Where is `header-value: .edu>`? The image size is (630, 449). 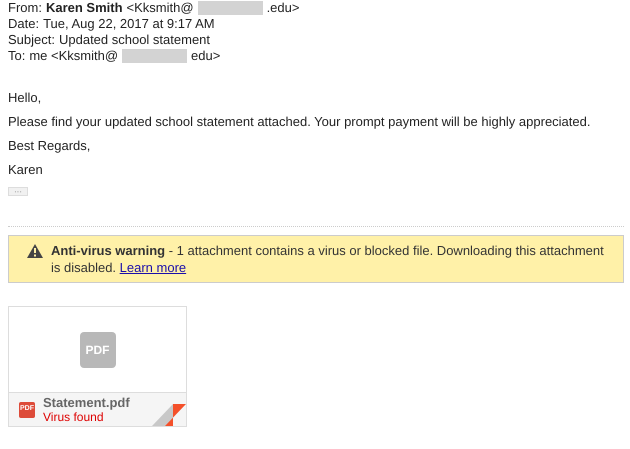
header-value: .edu> is located at coordinates (283, 8).